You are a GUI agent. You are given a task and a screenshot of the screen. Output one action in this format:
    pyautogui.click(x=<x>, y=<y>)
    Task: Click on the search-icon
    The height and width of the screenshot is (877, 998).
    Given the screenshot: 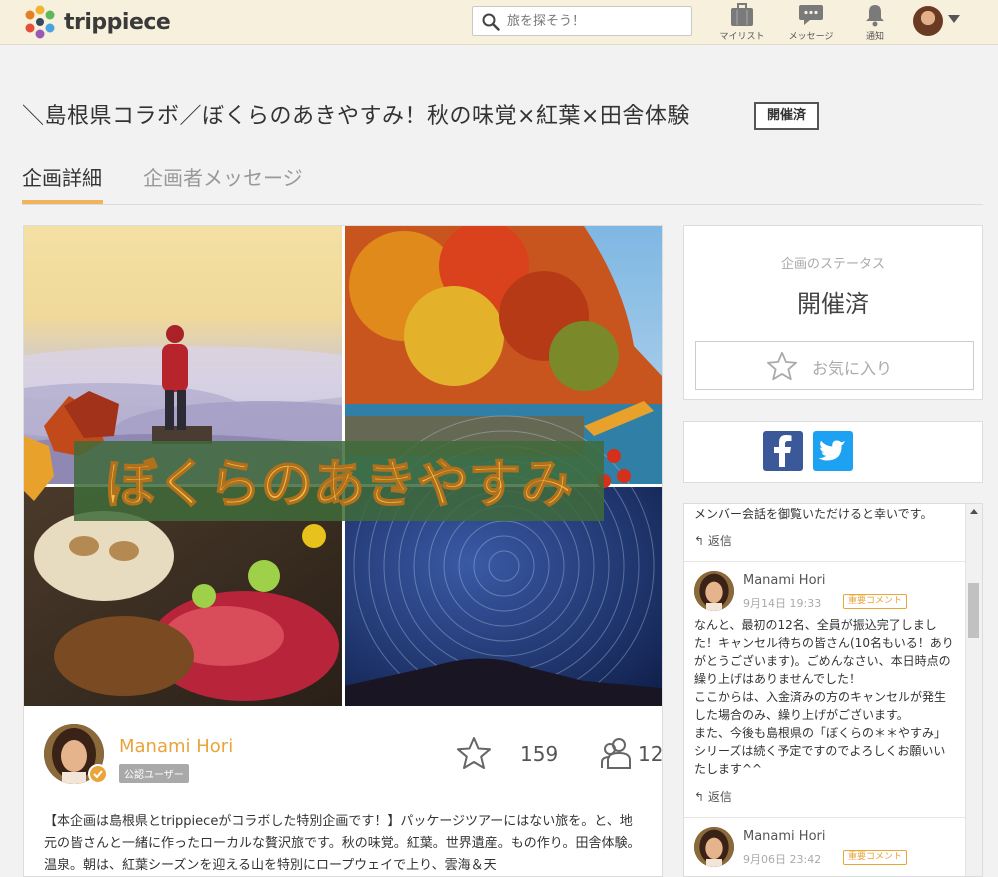 What is the action you would take?
    pyautogui.click(x=491, y=22)
    